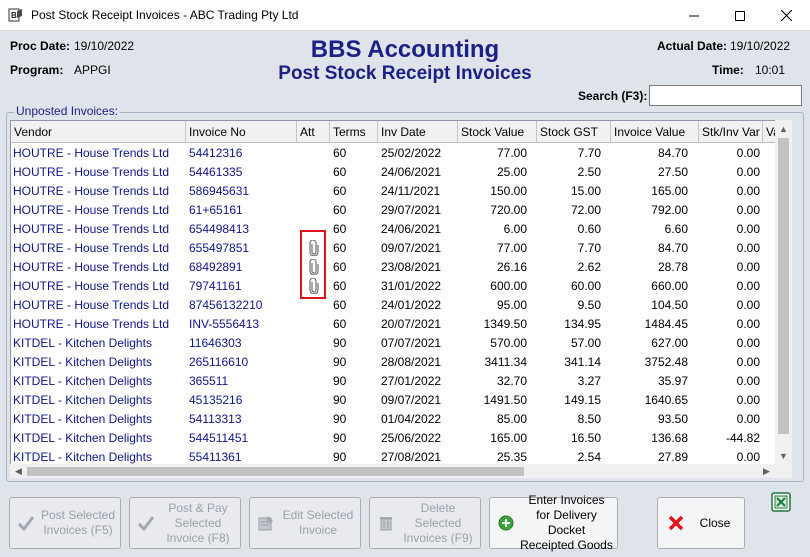 The width and height of the screenshot is (810, 557). What do you see at coordinates (15, 15) in the screenshot?
I see `bbs-app-icon: B` at bounding box center [15, 15].